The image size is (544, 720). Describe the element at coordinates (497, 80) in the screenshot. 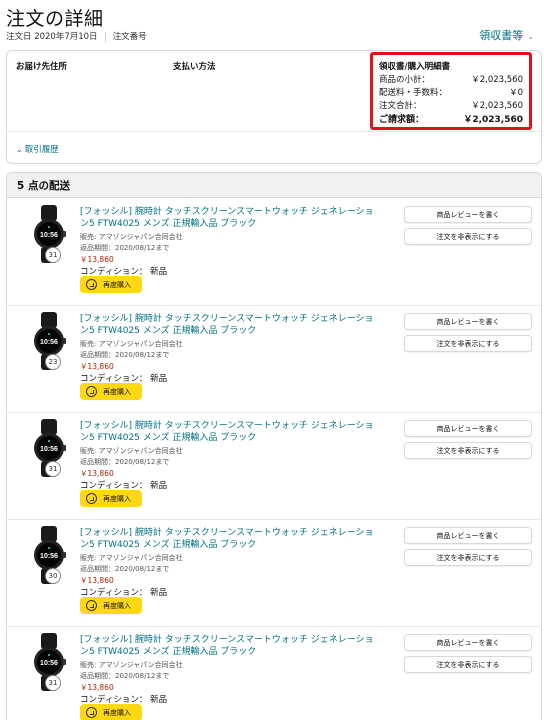

I see `subtotal-value: ￥2,023,560` at that location.